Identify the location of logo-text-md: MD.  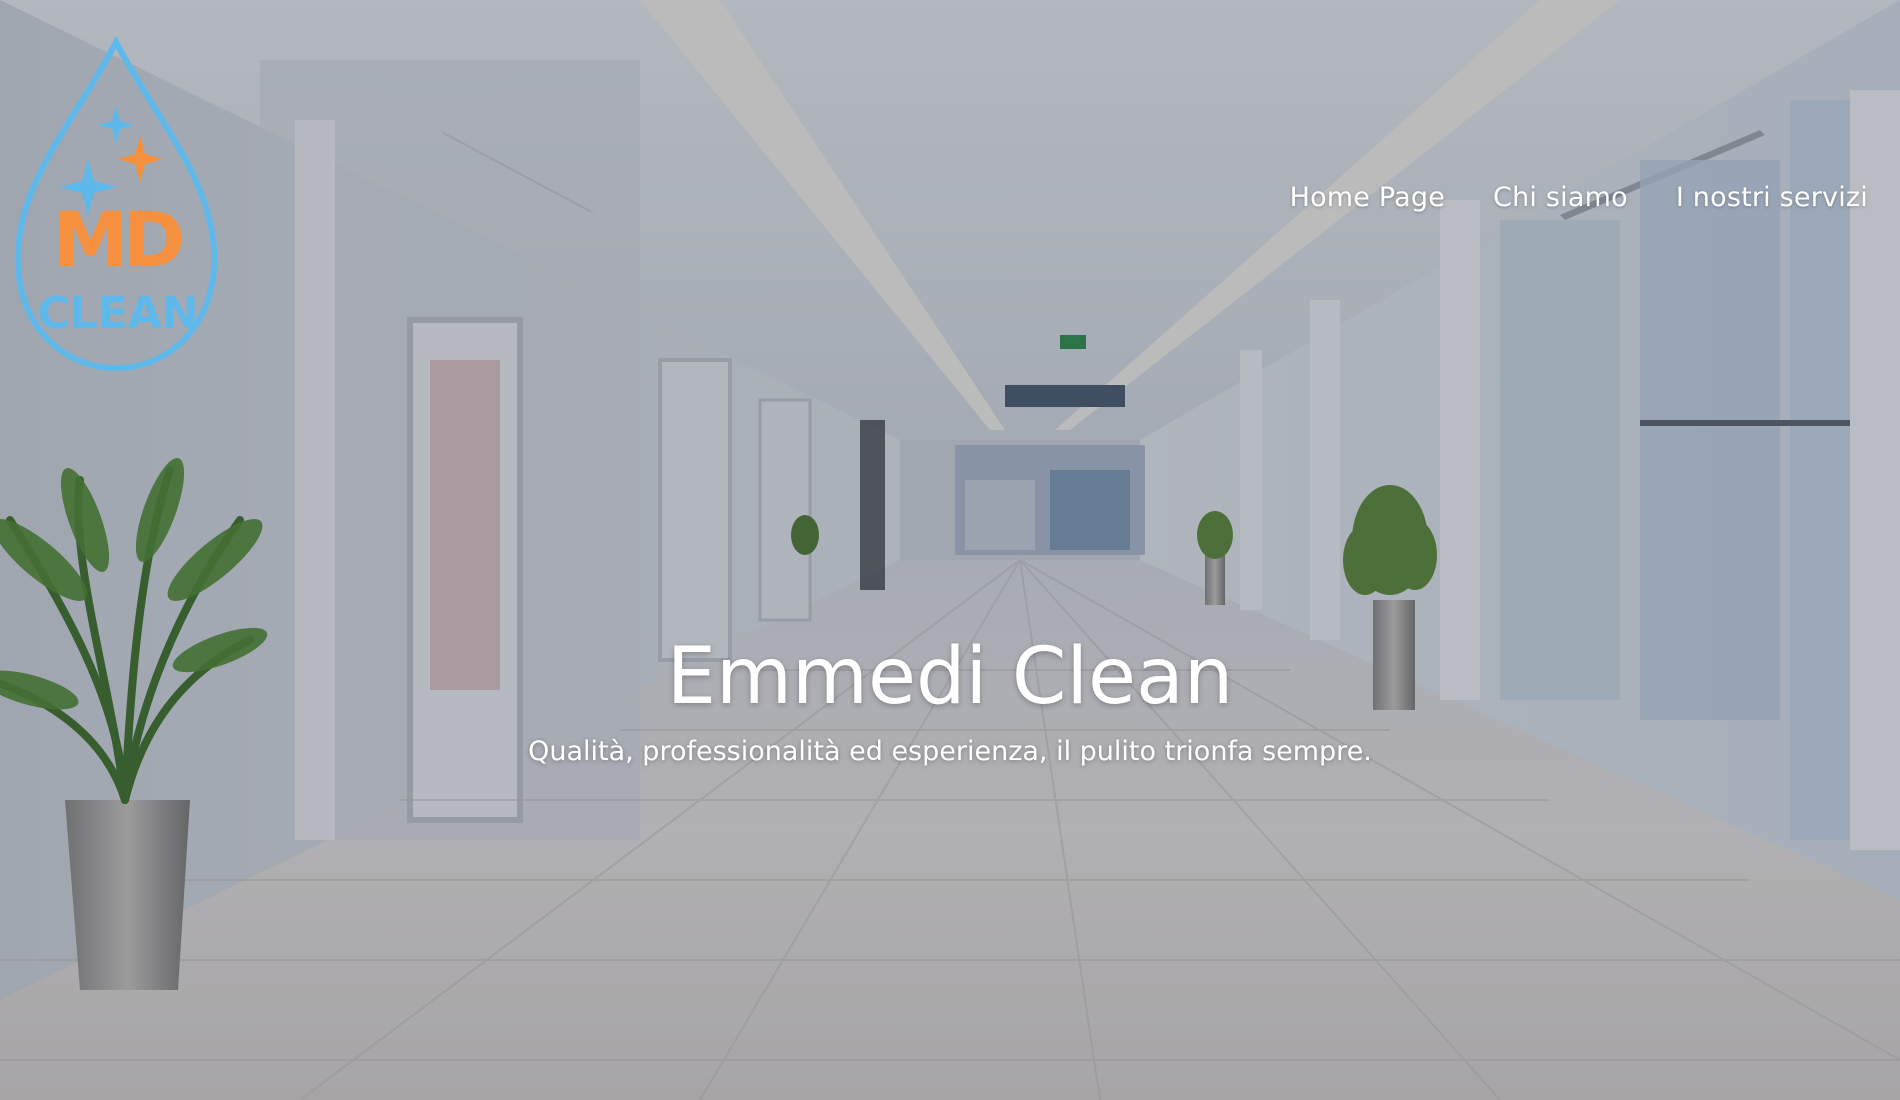
(118, 239).